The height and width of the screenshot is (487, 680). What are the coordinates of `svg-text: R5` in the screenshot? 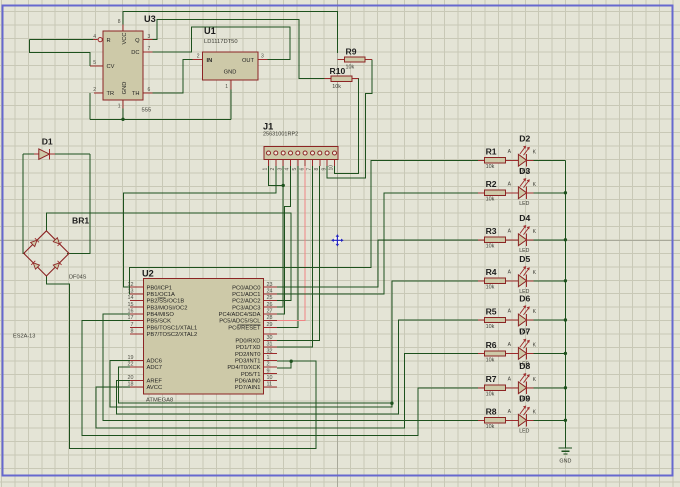 It's located at (491, 311).